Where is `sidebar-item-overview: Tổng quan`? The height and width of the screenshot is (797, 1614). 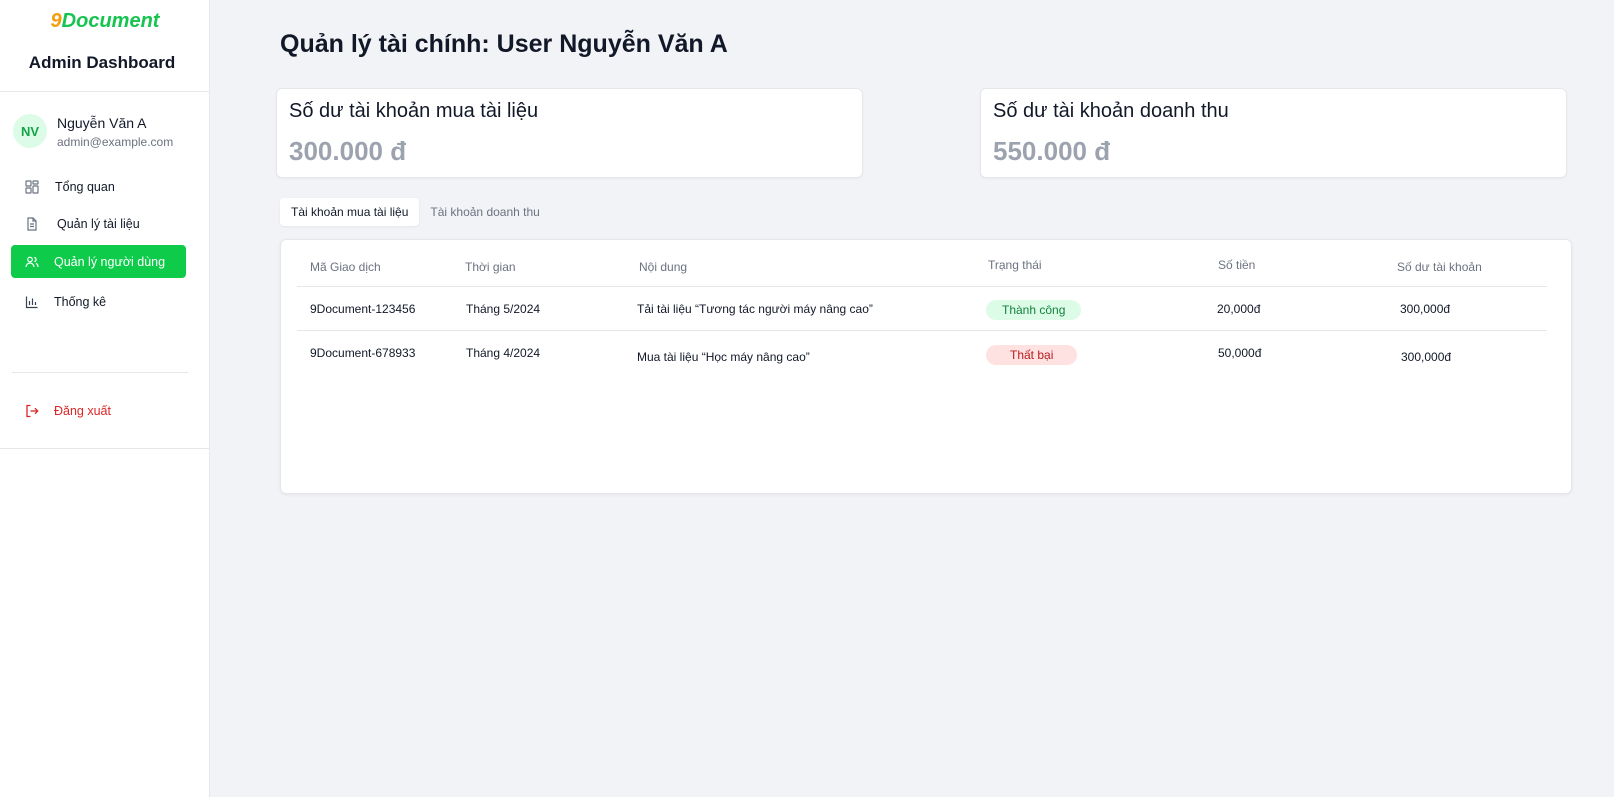 sidebar-item-overview: Tổng quan is located at coordinates (98, 186).